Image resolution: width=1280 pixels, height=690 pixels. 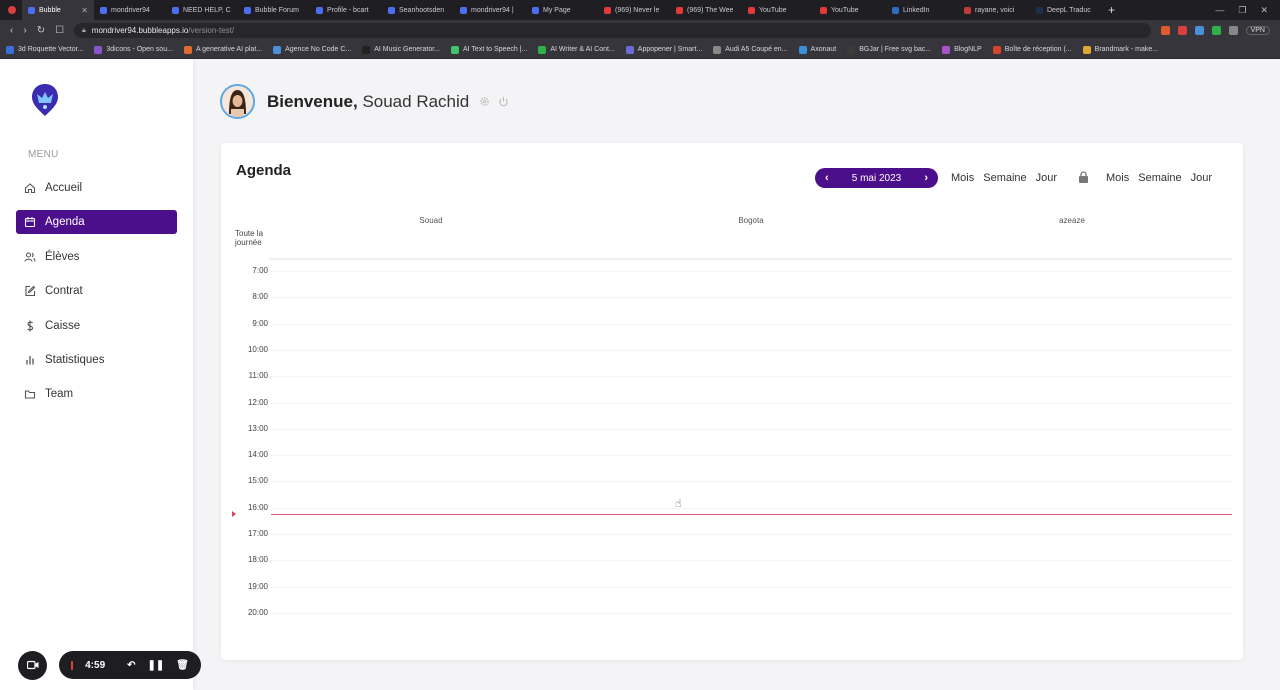 What do you see at coordinates (75, 359) in the screenshot?
I see `sidebar-item-label: Statistiques` at bounding box center [75, 359].